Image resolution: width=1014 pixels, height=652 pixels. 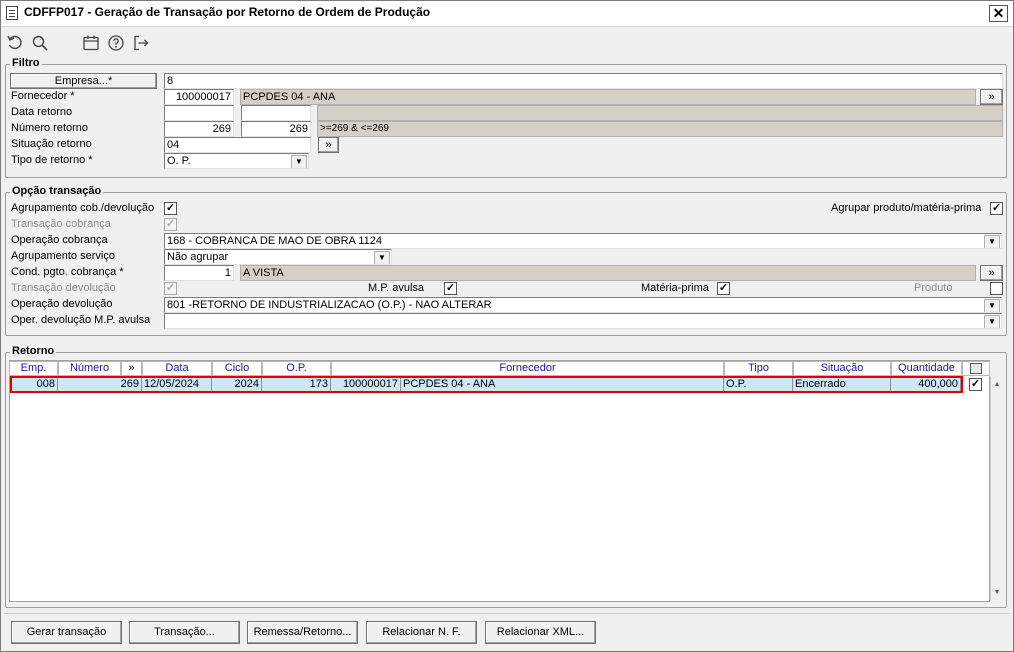 What do you see at coordinates (723, 288) in the screenshot?
I see `materia-prima-checkbox: ✓` at bounding box center [723, 288].